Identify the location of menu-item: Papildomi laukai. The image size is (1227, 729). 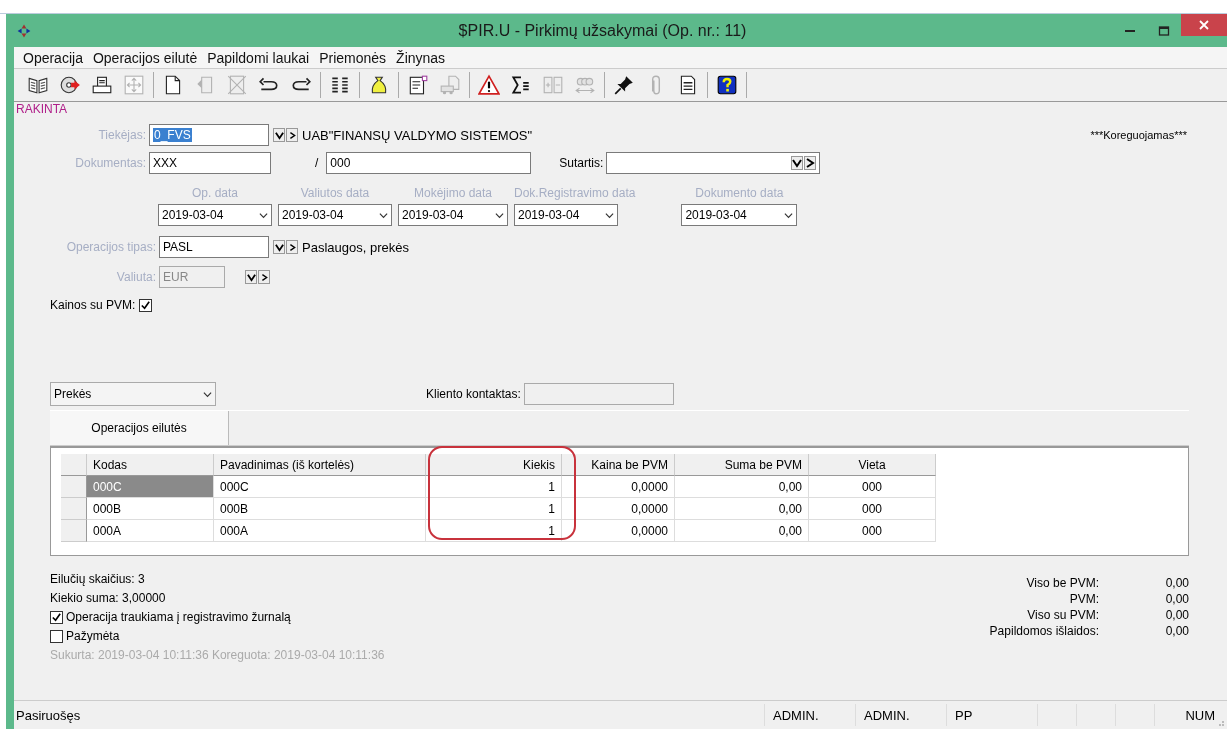
(258, 57).